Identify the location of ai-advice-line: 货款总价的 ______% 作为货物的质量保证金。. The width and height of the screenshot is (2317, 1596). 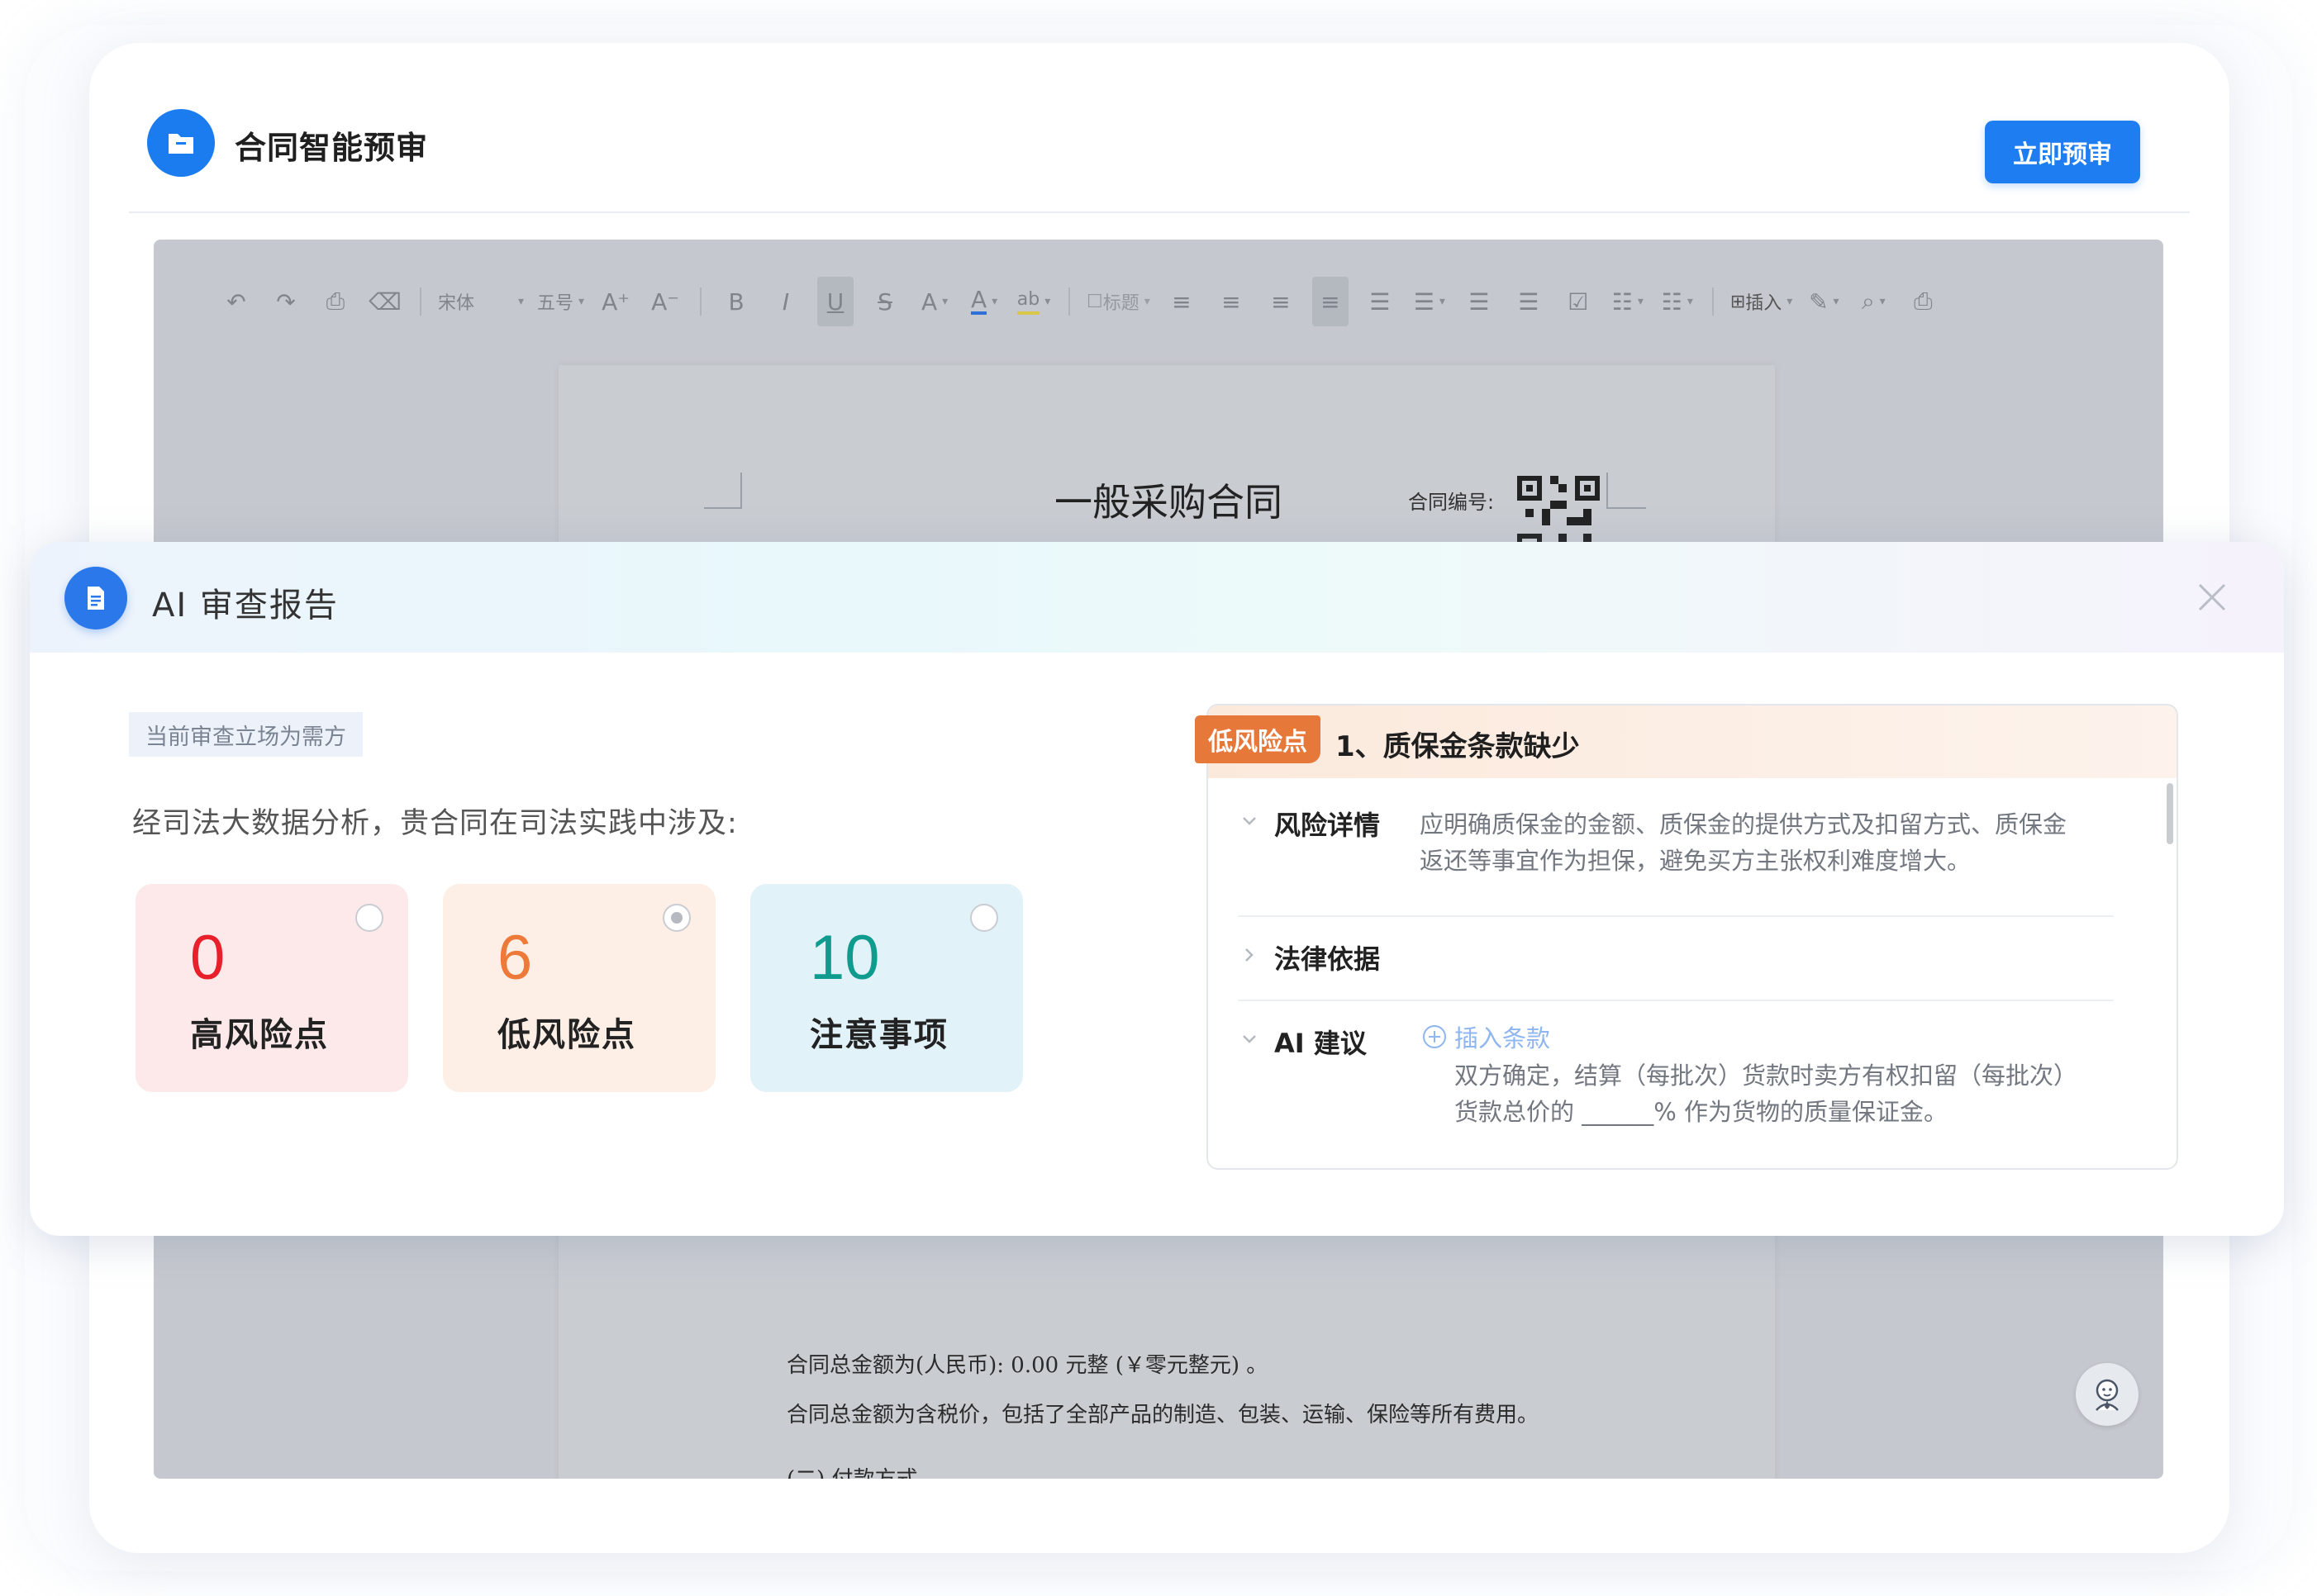
(1701, 1112).